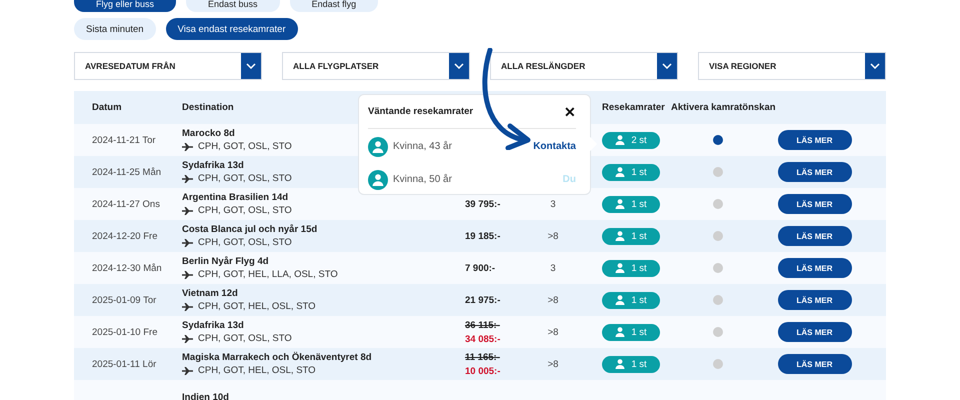 Image resolution: width=960 pixels, height=400 pixels. What do you see at coordinates (125, 6) in the screenshot?
I see `transport-filter-button: Flyg eller buss` at bounding box center [125, 6].